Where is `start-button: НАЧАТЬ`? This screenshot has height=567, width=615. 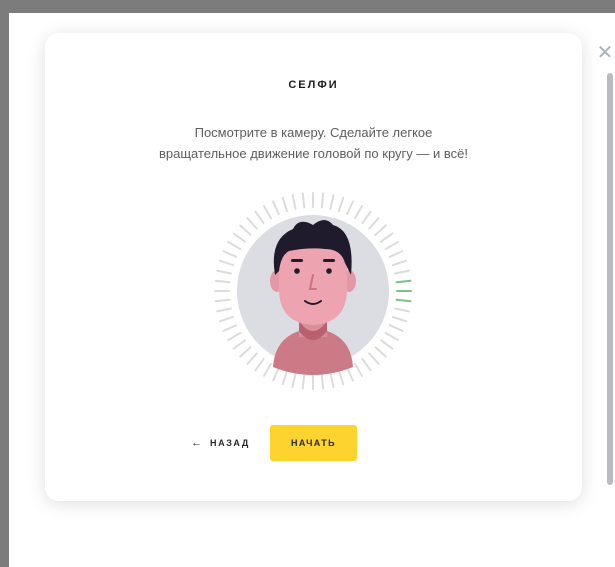
start-button: НАЧАТЬ is located at coordinates (313, 443).